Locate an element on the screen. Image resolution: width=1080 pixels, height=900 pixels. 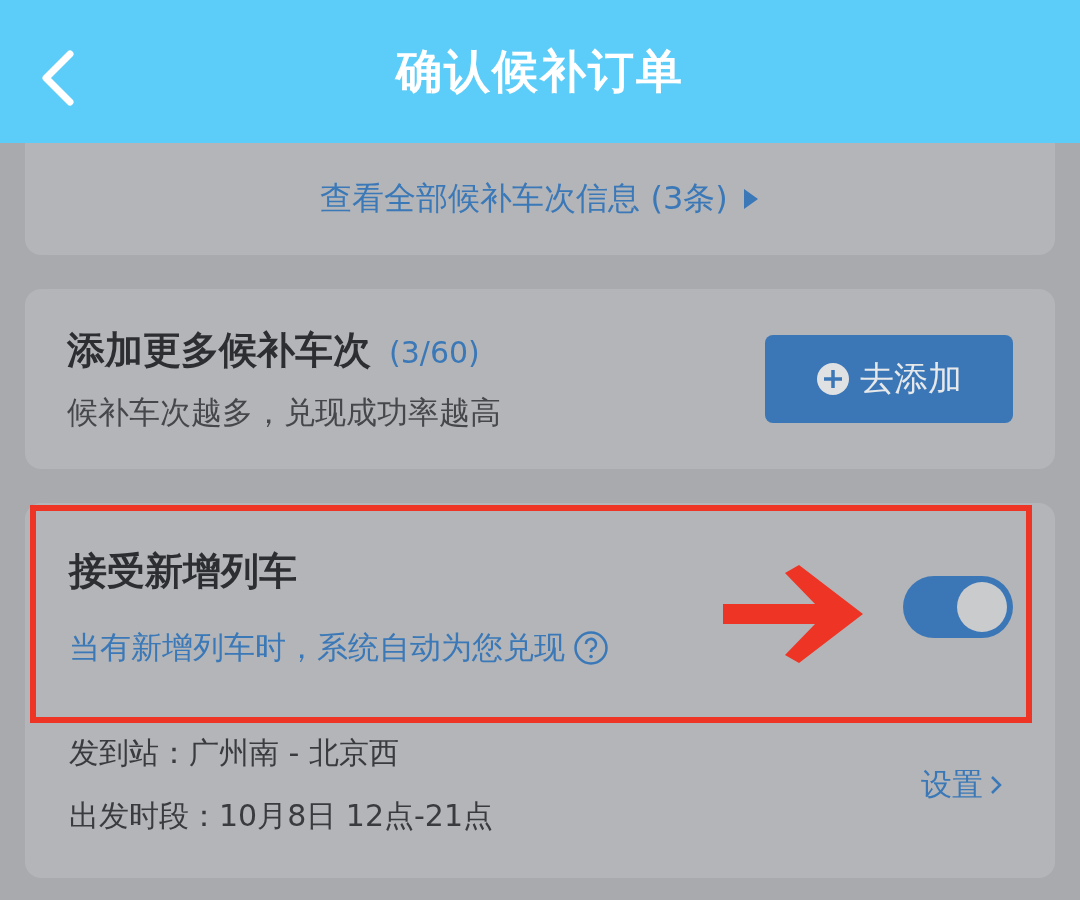
view-all-trains-link: 查看全部候补车次信息 (3条) is located at coordinates (524, 199).